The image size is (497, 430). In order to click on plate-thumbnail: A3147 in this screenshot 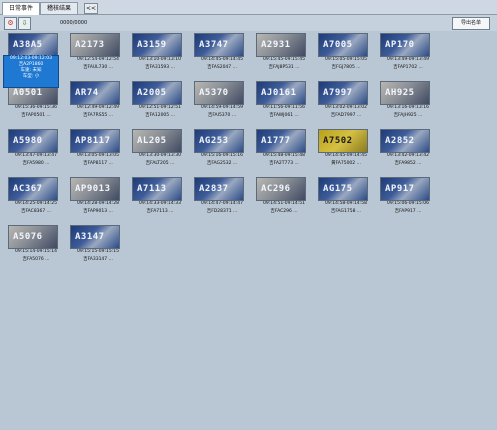, I will do `click(95, 237)`.